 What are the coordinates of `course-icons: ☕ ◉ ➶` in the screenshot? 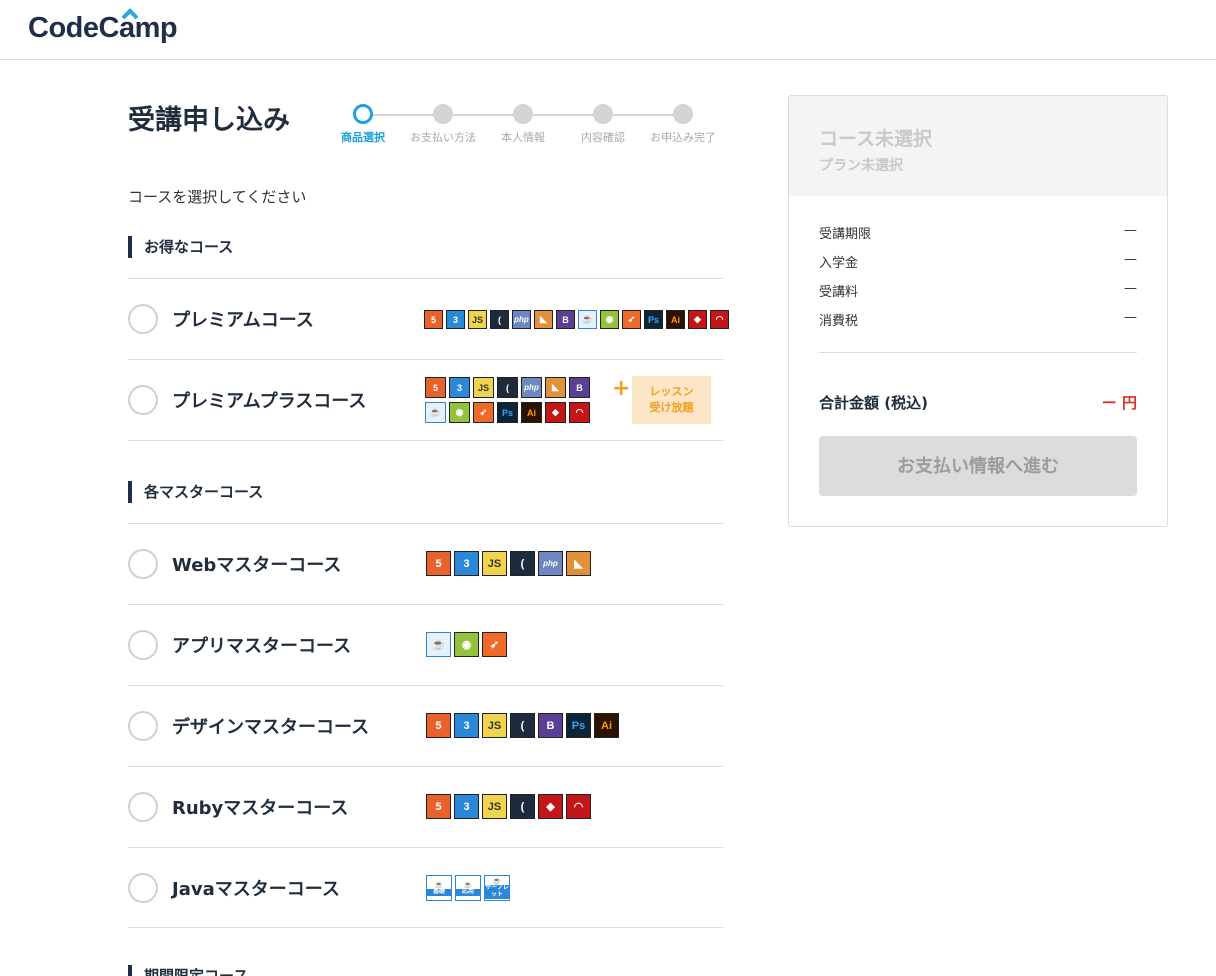 It's located at (466, 644).